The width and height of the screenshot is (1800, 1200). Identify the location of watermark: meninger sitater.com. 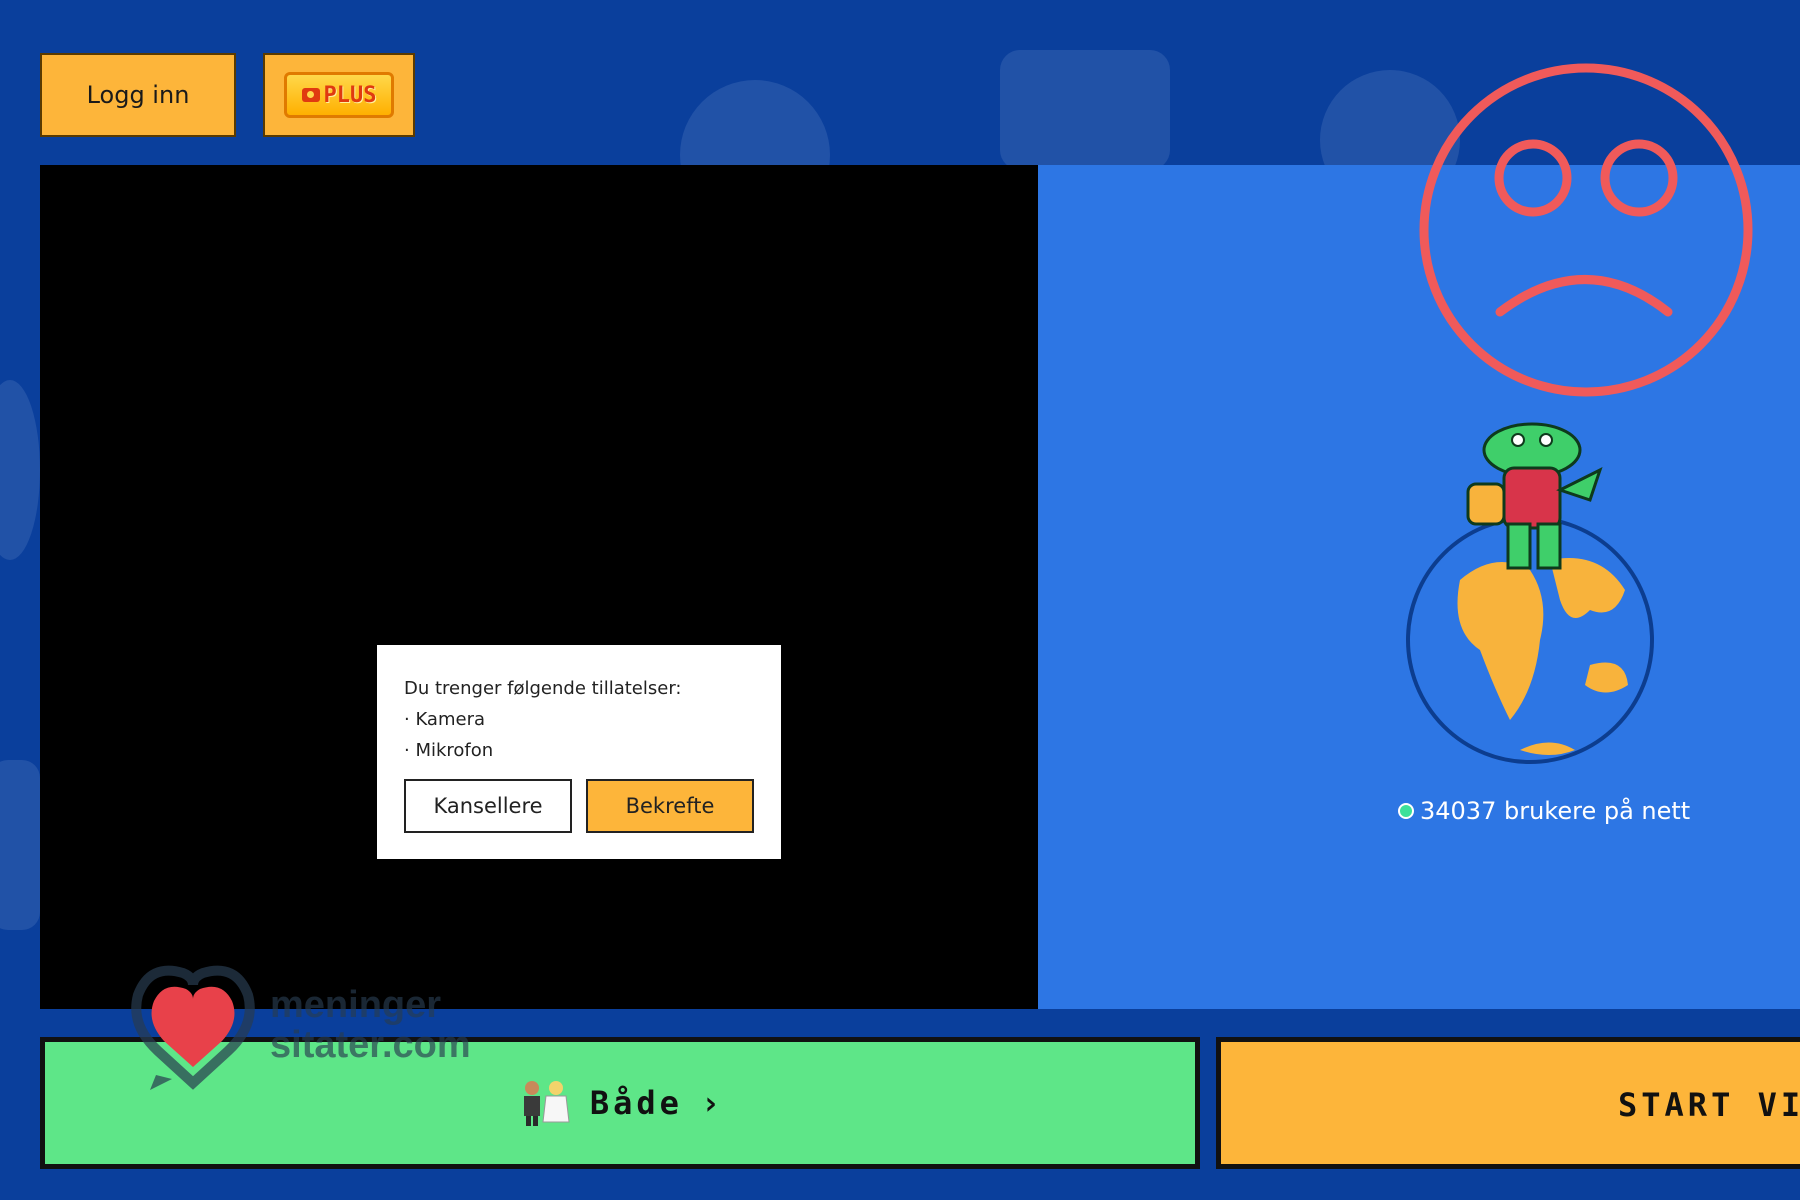
(299, 1025).